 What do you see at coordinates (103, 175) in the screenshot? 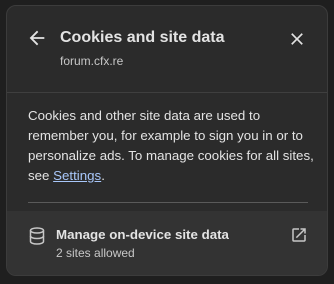
I see `description-trailing: .` at bounding box center [103, 175].